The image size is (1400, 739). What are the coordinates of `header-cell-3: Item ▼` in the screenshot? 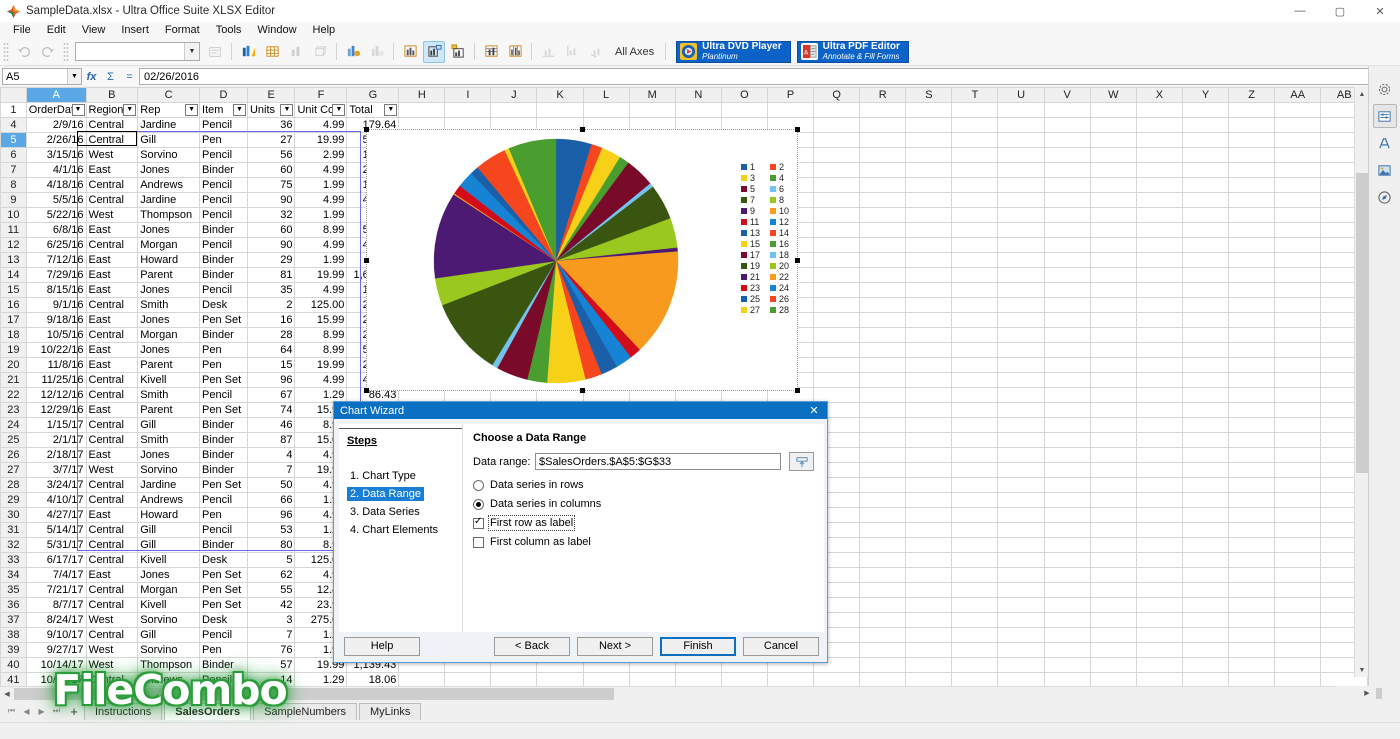 It's located at (223, 110).